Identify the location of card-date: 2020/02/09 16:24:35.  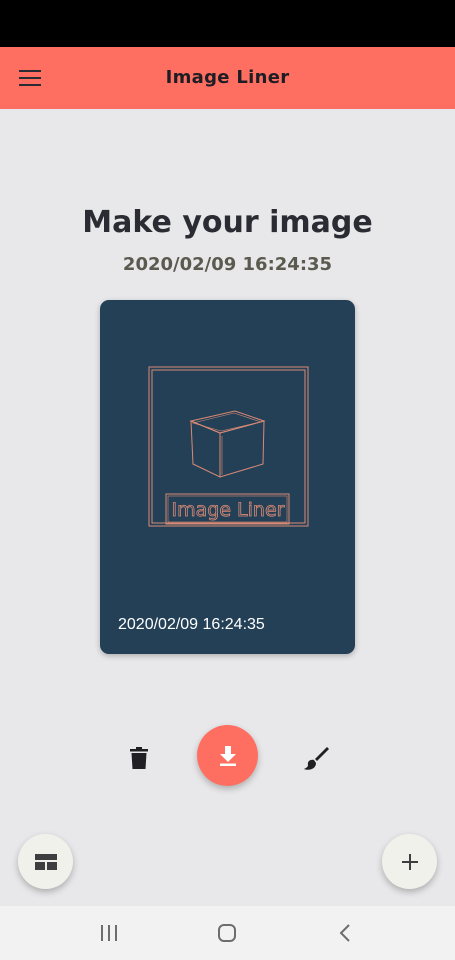
(191, 624).